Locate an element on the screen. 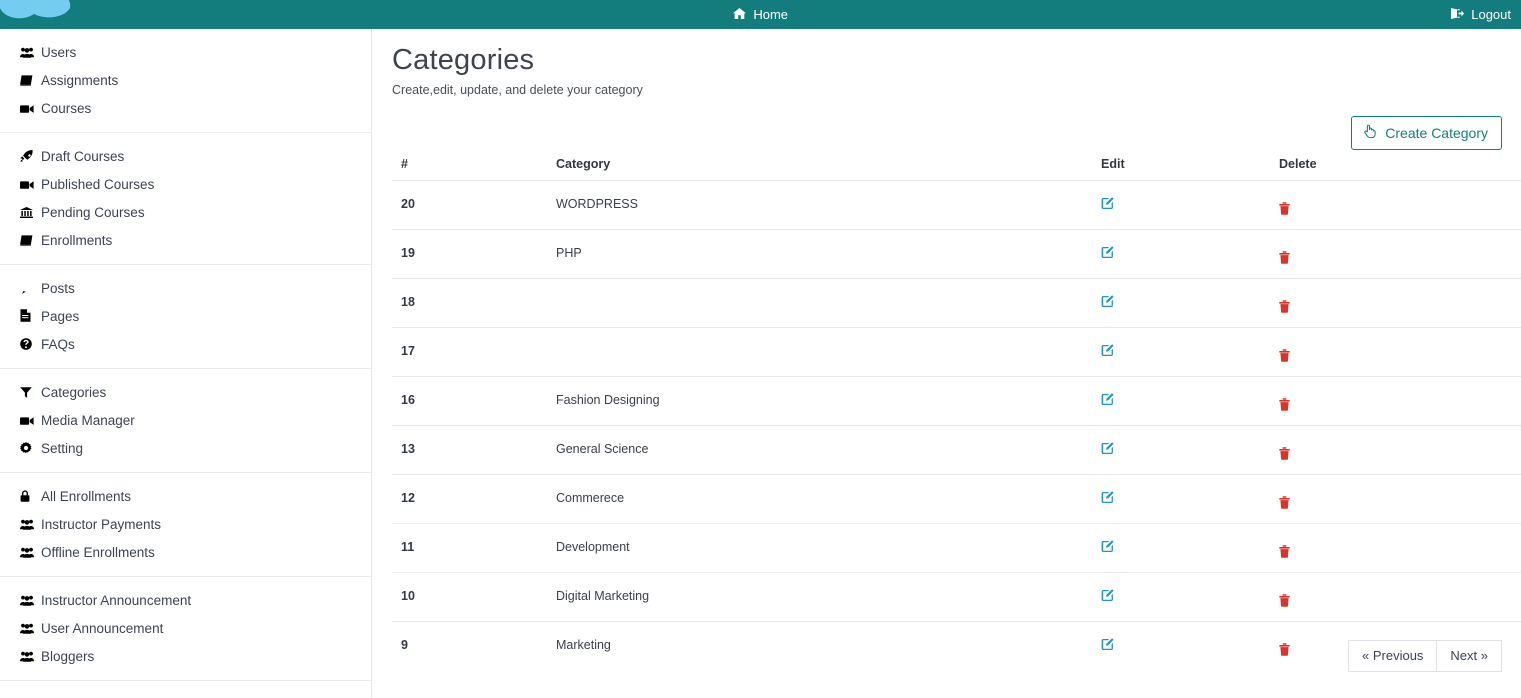 The height and width of the screenshot is (698, 1521). sidebar-item-label: Bloggers is located at coordinates (68, 656).